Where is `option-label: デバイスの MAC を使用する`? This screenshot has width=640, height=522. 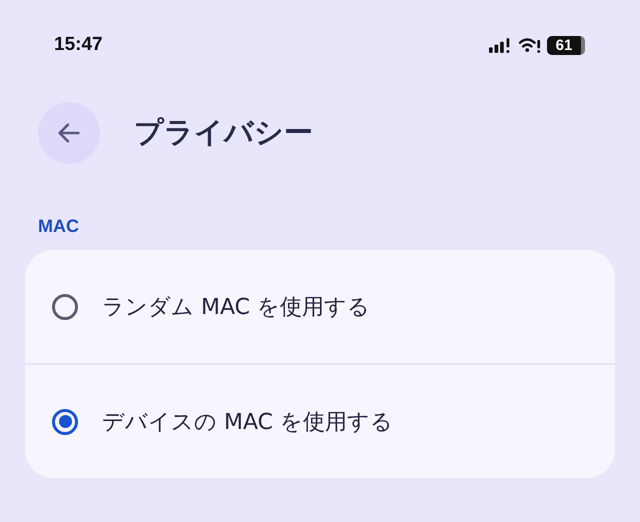 option-label: デバイスの MAC を使用する is located at coordinates (247, 422).